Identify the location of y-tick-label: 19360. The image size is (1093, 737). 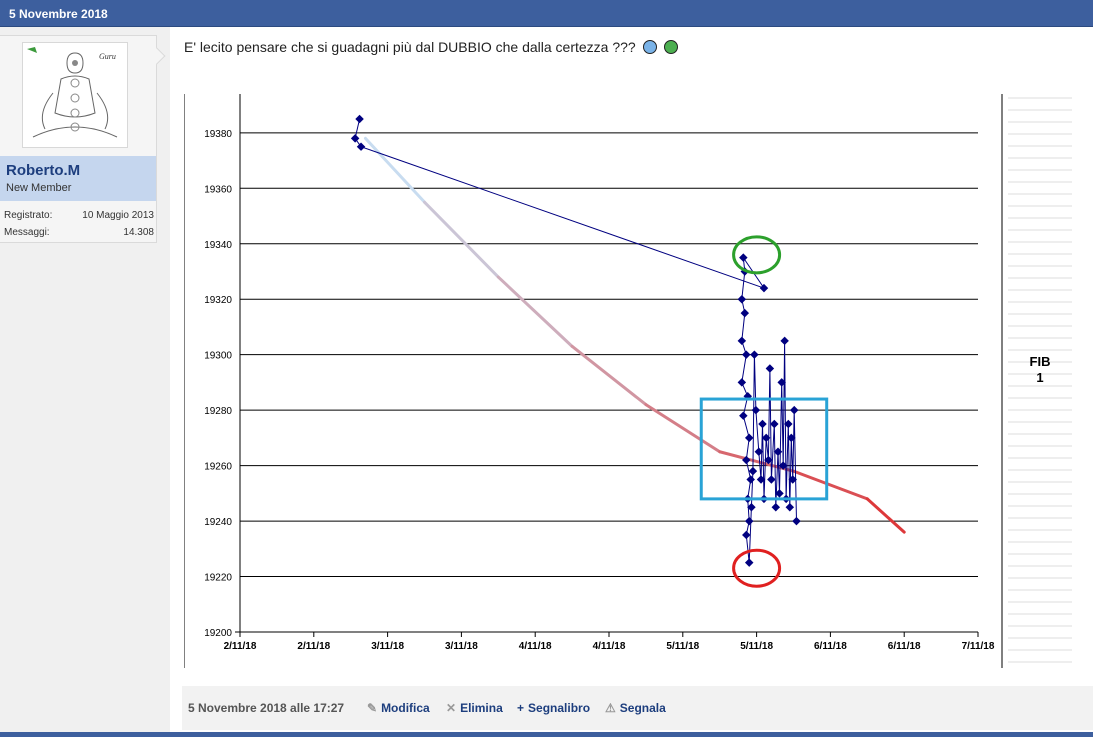
(218, 189).